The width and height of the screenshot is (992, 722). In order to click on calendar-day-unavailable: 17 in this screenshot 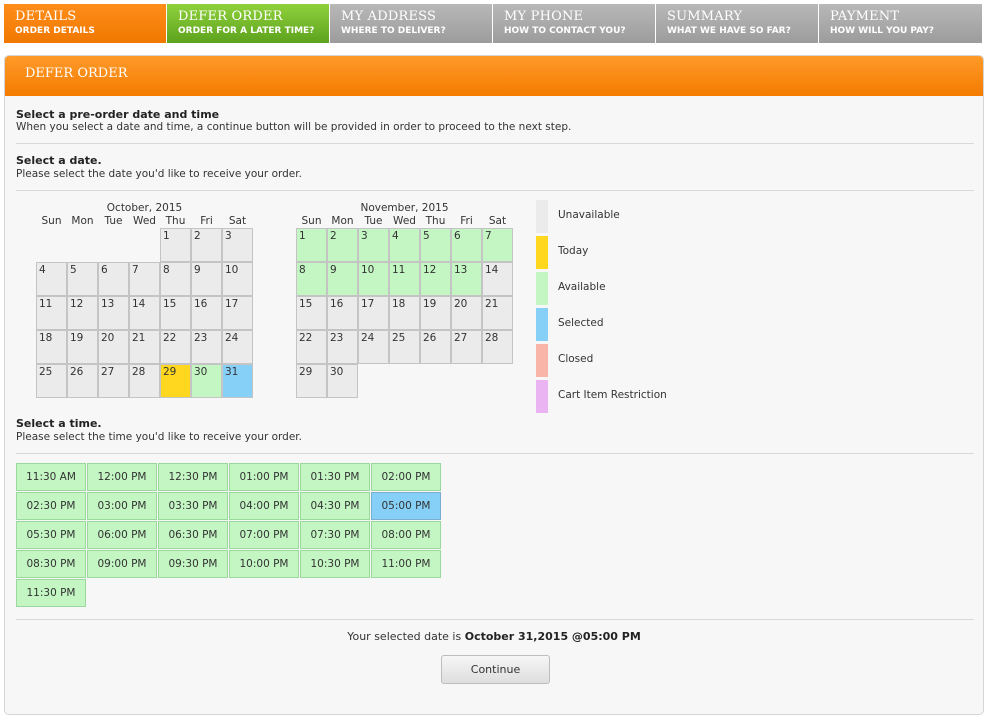, I will do `click(373, 313)`.